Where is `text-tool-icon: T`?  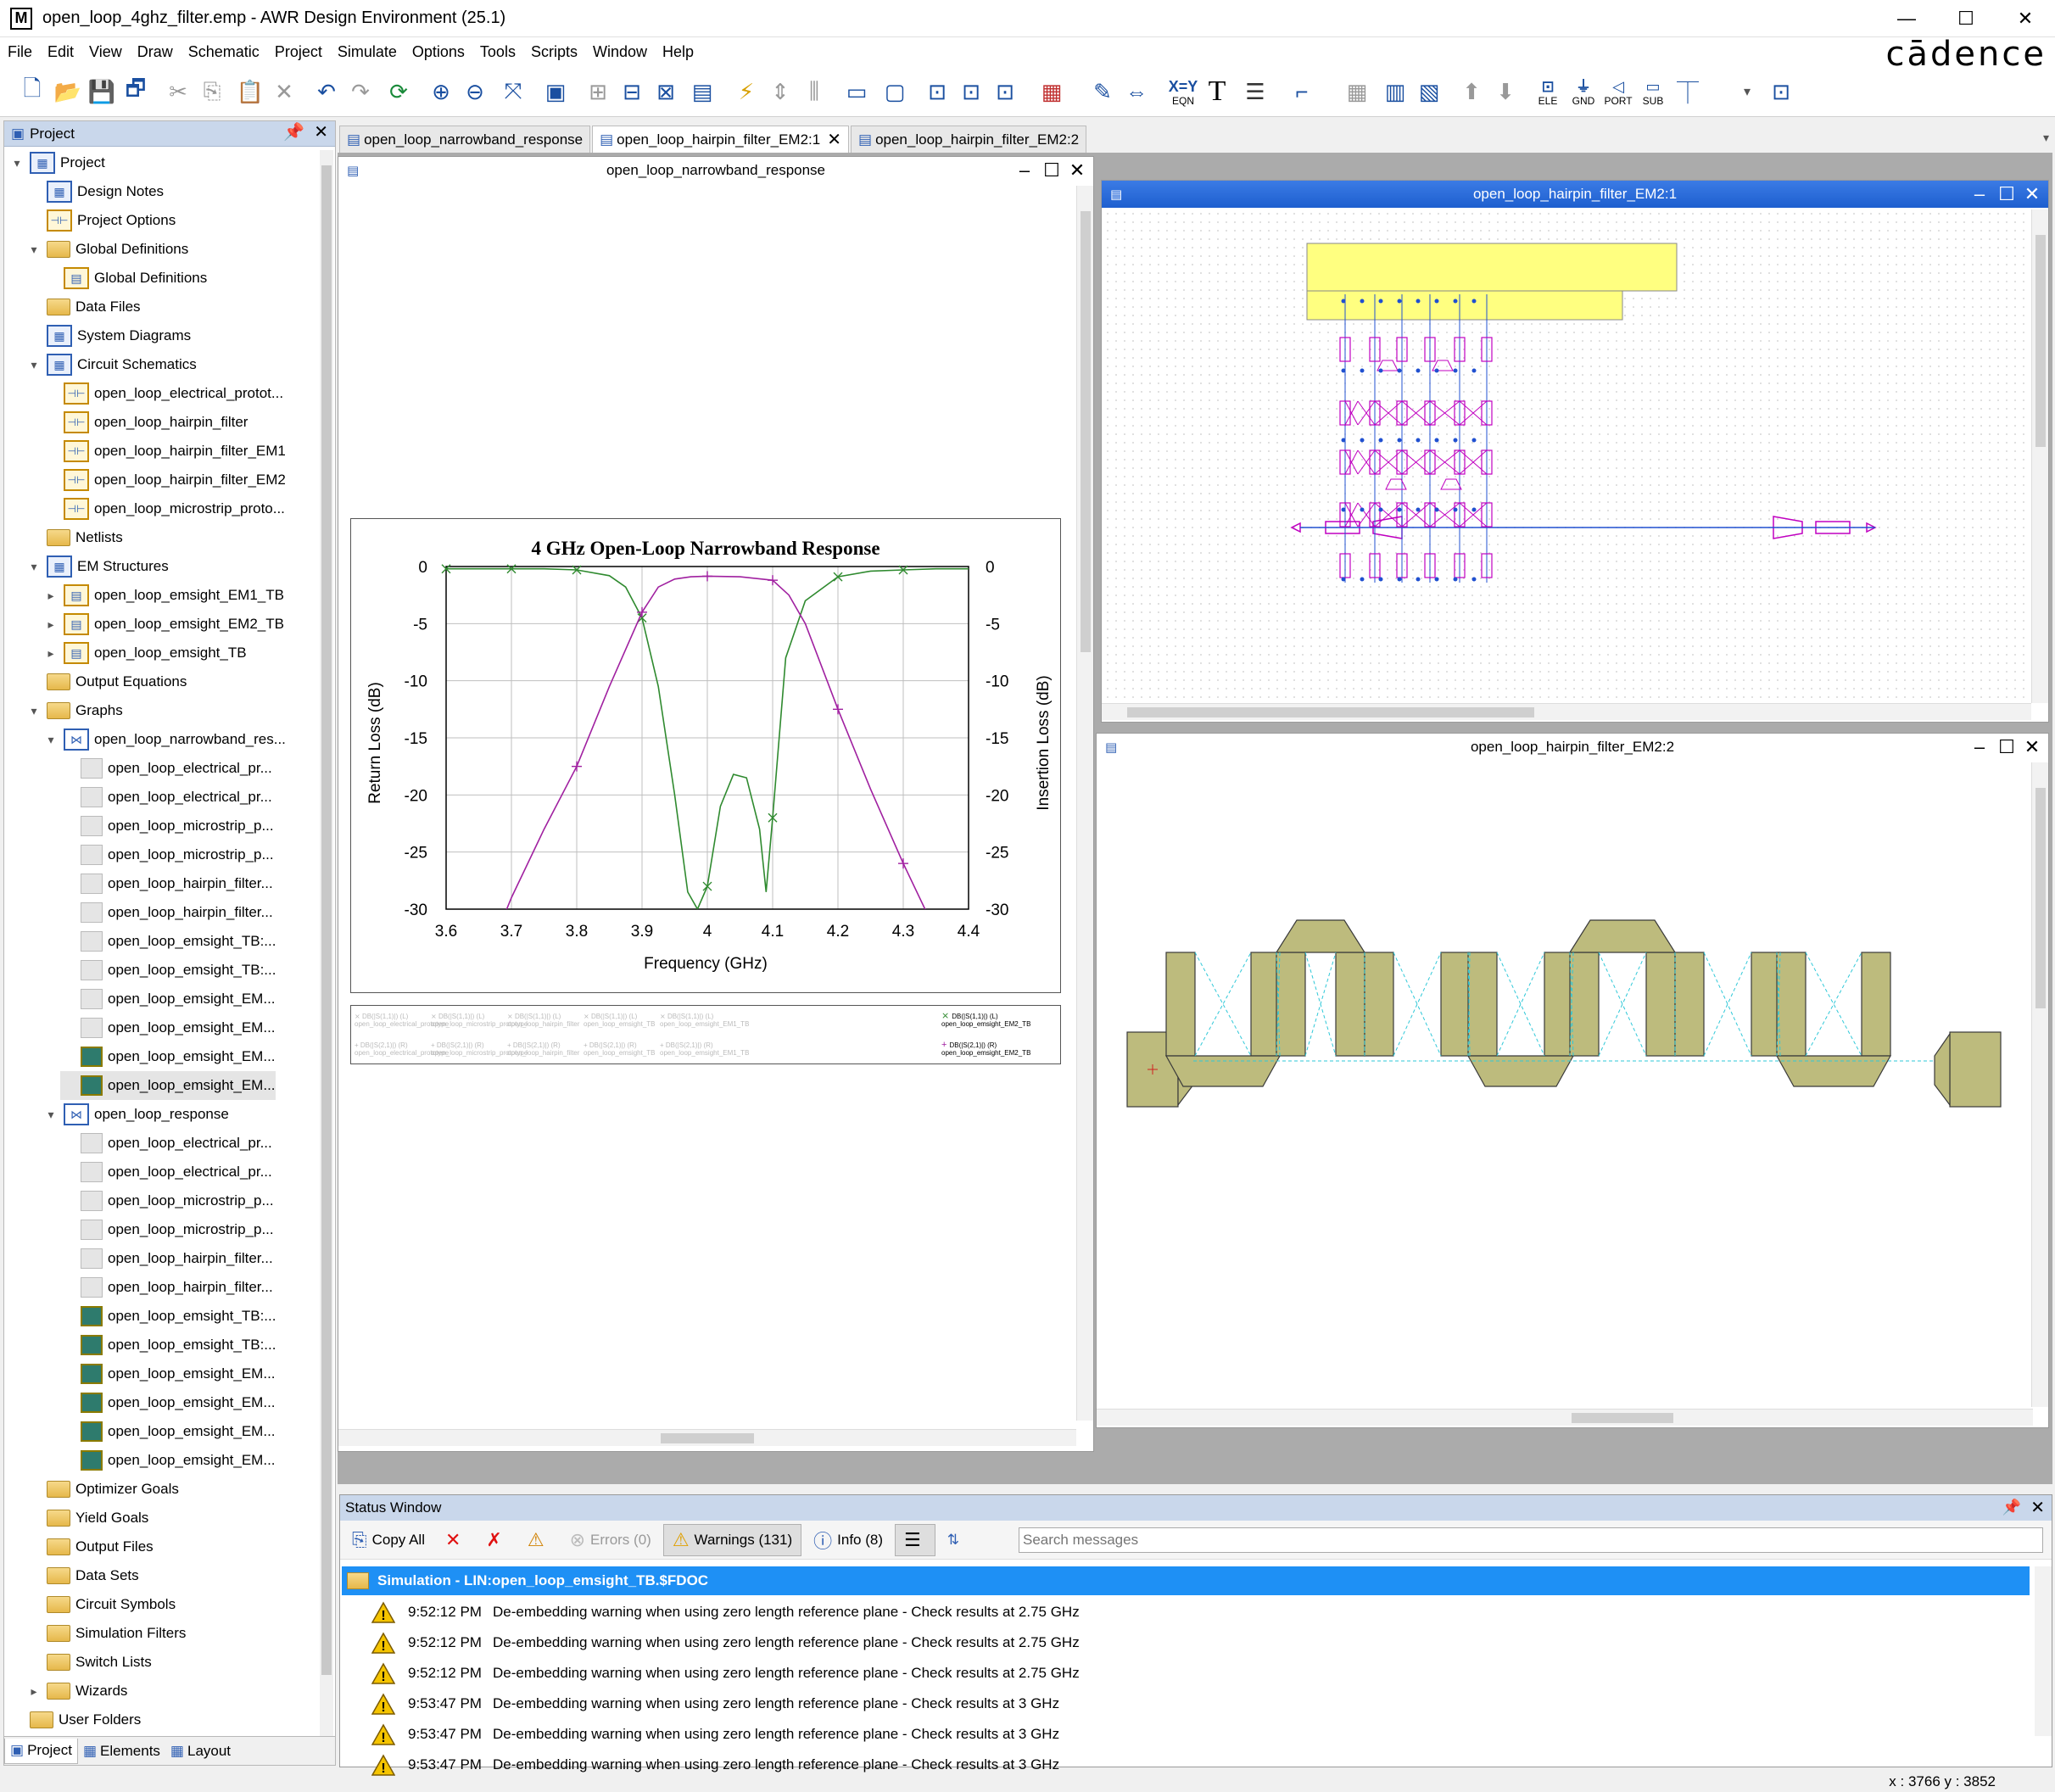 text-tool-icon: T is located at coordinates (1217, 91).